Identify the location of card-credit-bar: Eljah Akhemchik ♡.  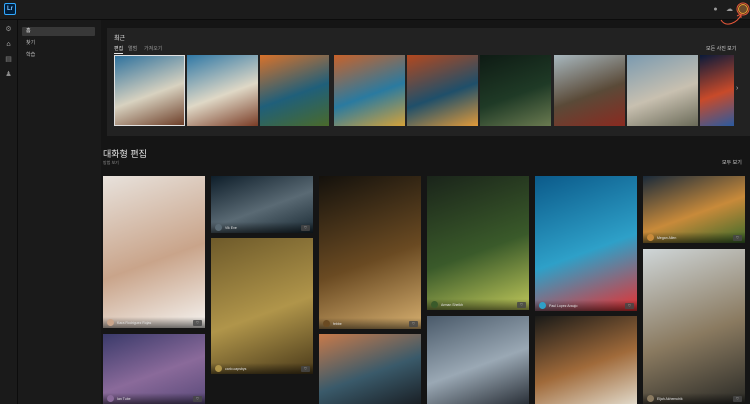
(694, 398).